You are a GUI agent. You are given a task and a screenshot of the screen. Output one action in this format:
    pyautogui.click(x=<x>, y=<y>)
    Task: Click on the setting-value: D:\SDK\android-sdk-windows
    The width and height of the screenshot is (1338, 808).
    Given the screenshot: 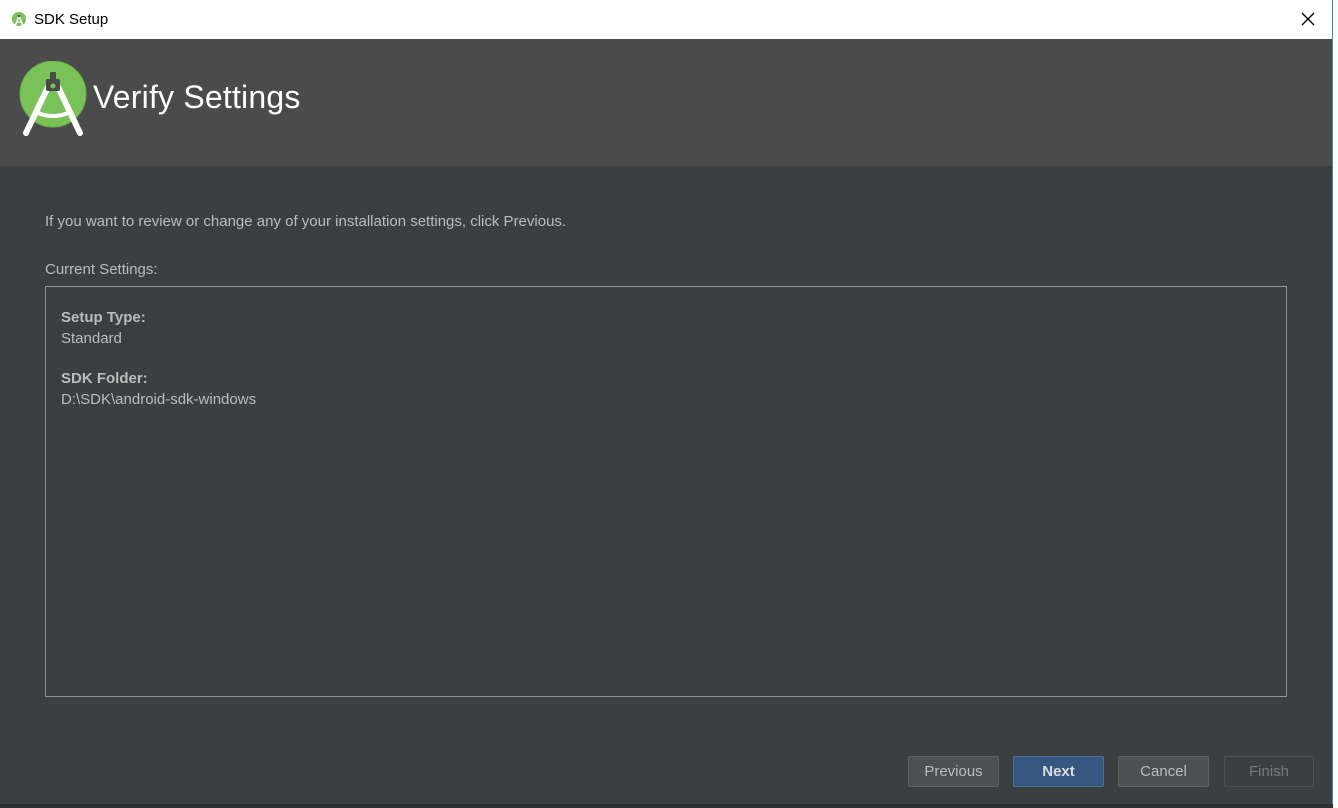 What is the action you would take?
    pyautogui.click(x=159, y=399)
    